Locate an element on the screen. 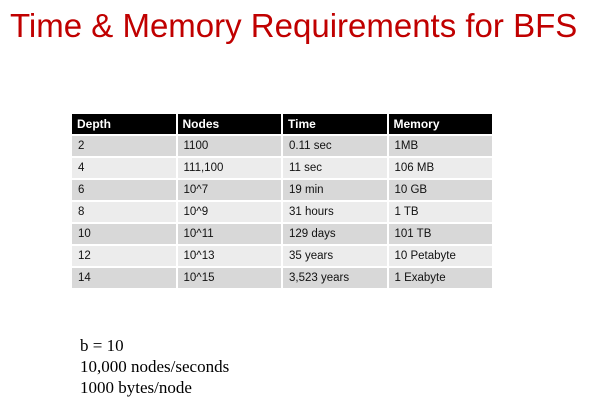 This screenshot has height=413, width=592. table-row: 2 1100 0.11 sec 1MB is located at coordinates (282, 146).